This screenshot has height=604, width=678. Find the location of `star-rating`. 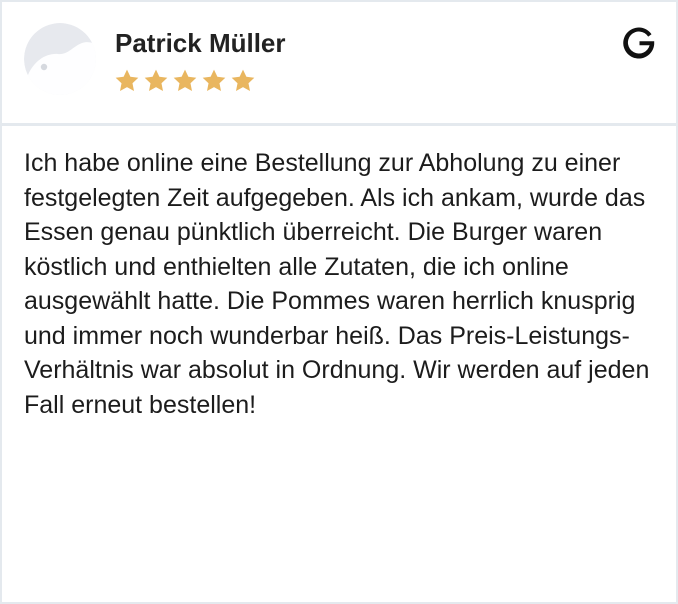

star-rating is located at coordinates (185, 84).